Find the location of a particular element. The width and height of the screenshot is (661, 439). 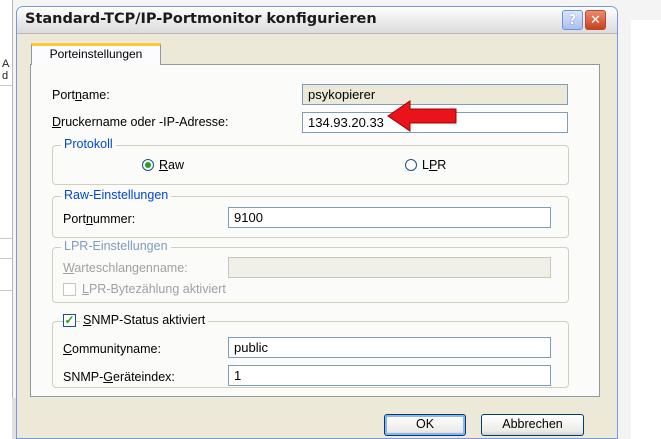

protocol-lpr-option: LPR is located at coordinates (425, 165).